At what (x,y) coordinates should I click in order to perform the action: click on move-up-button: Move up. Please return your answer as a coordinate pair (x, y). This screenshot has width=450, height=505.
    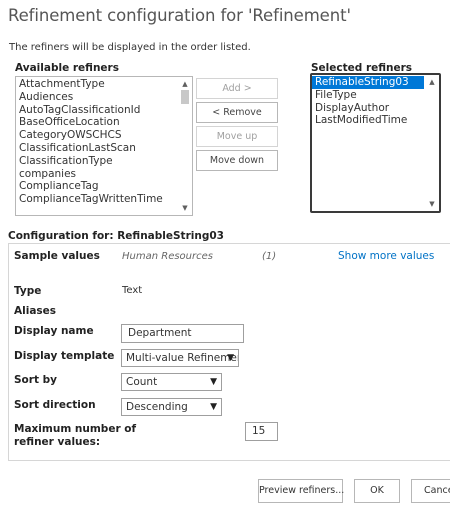
    Looking at the image, I should click on (237, 136).